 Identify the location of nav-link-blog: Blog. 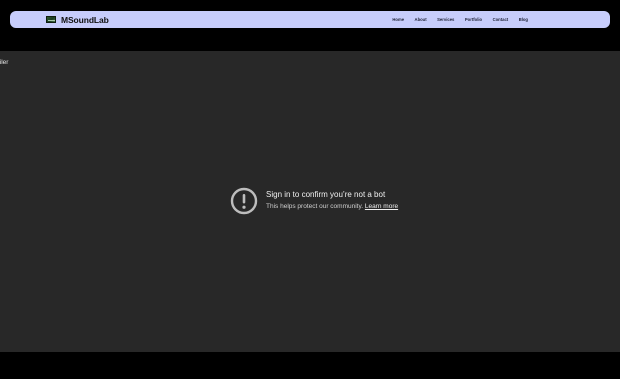
(523, 19).